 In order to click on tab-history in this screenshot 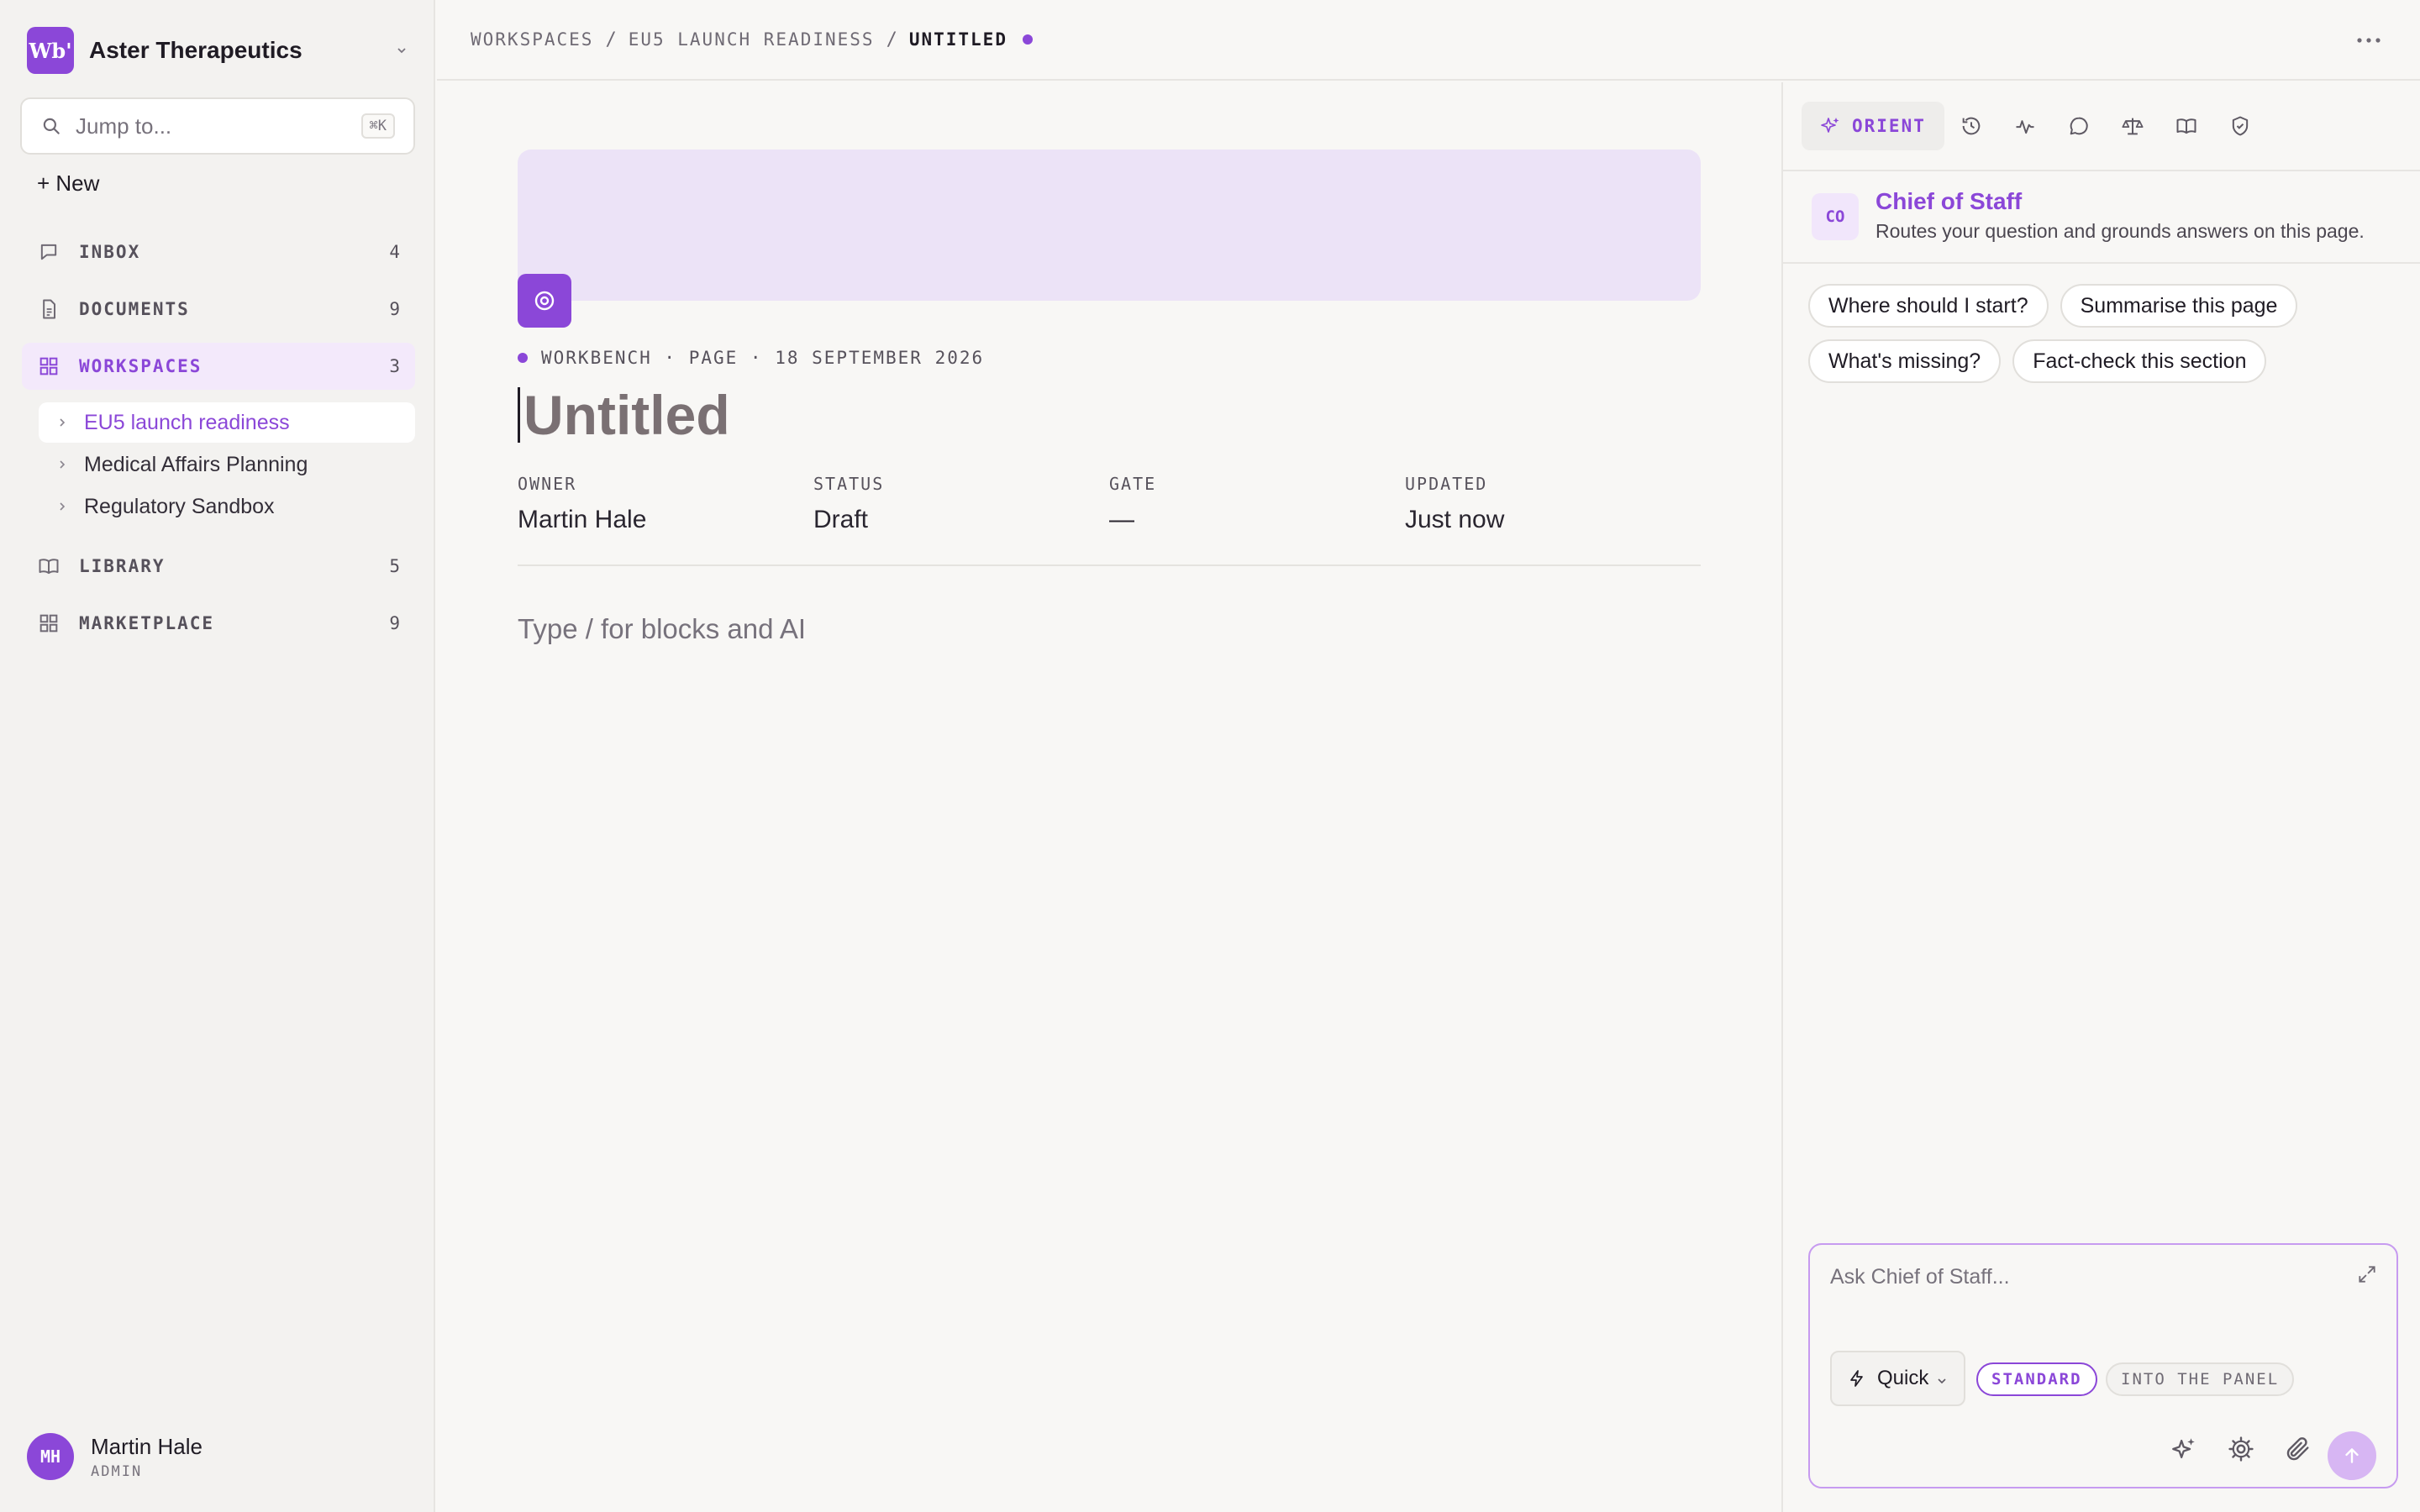, I will do `click(1971, 126)`.